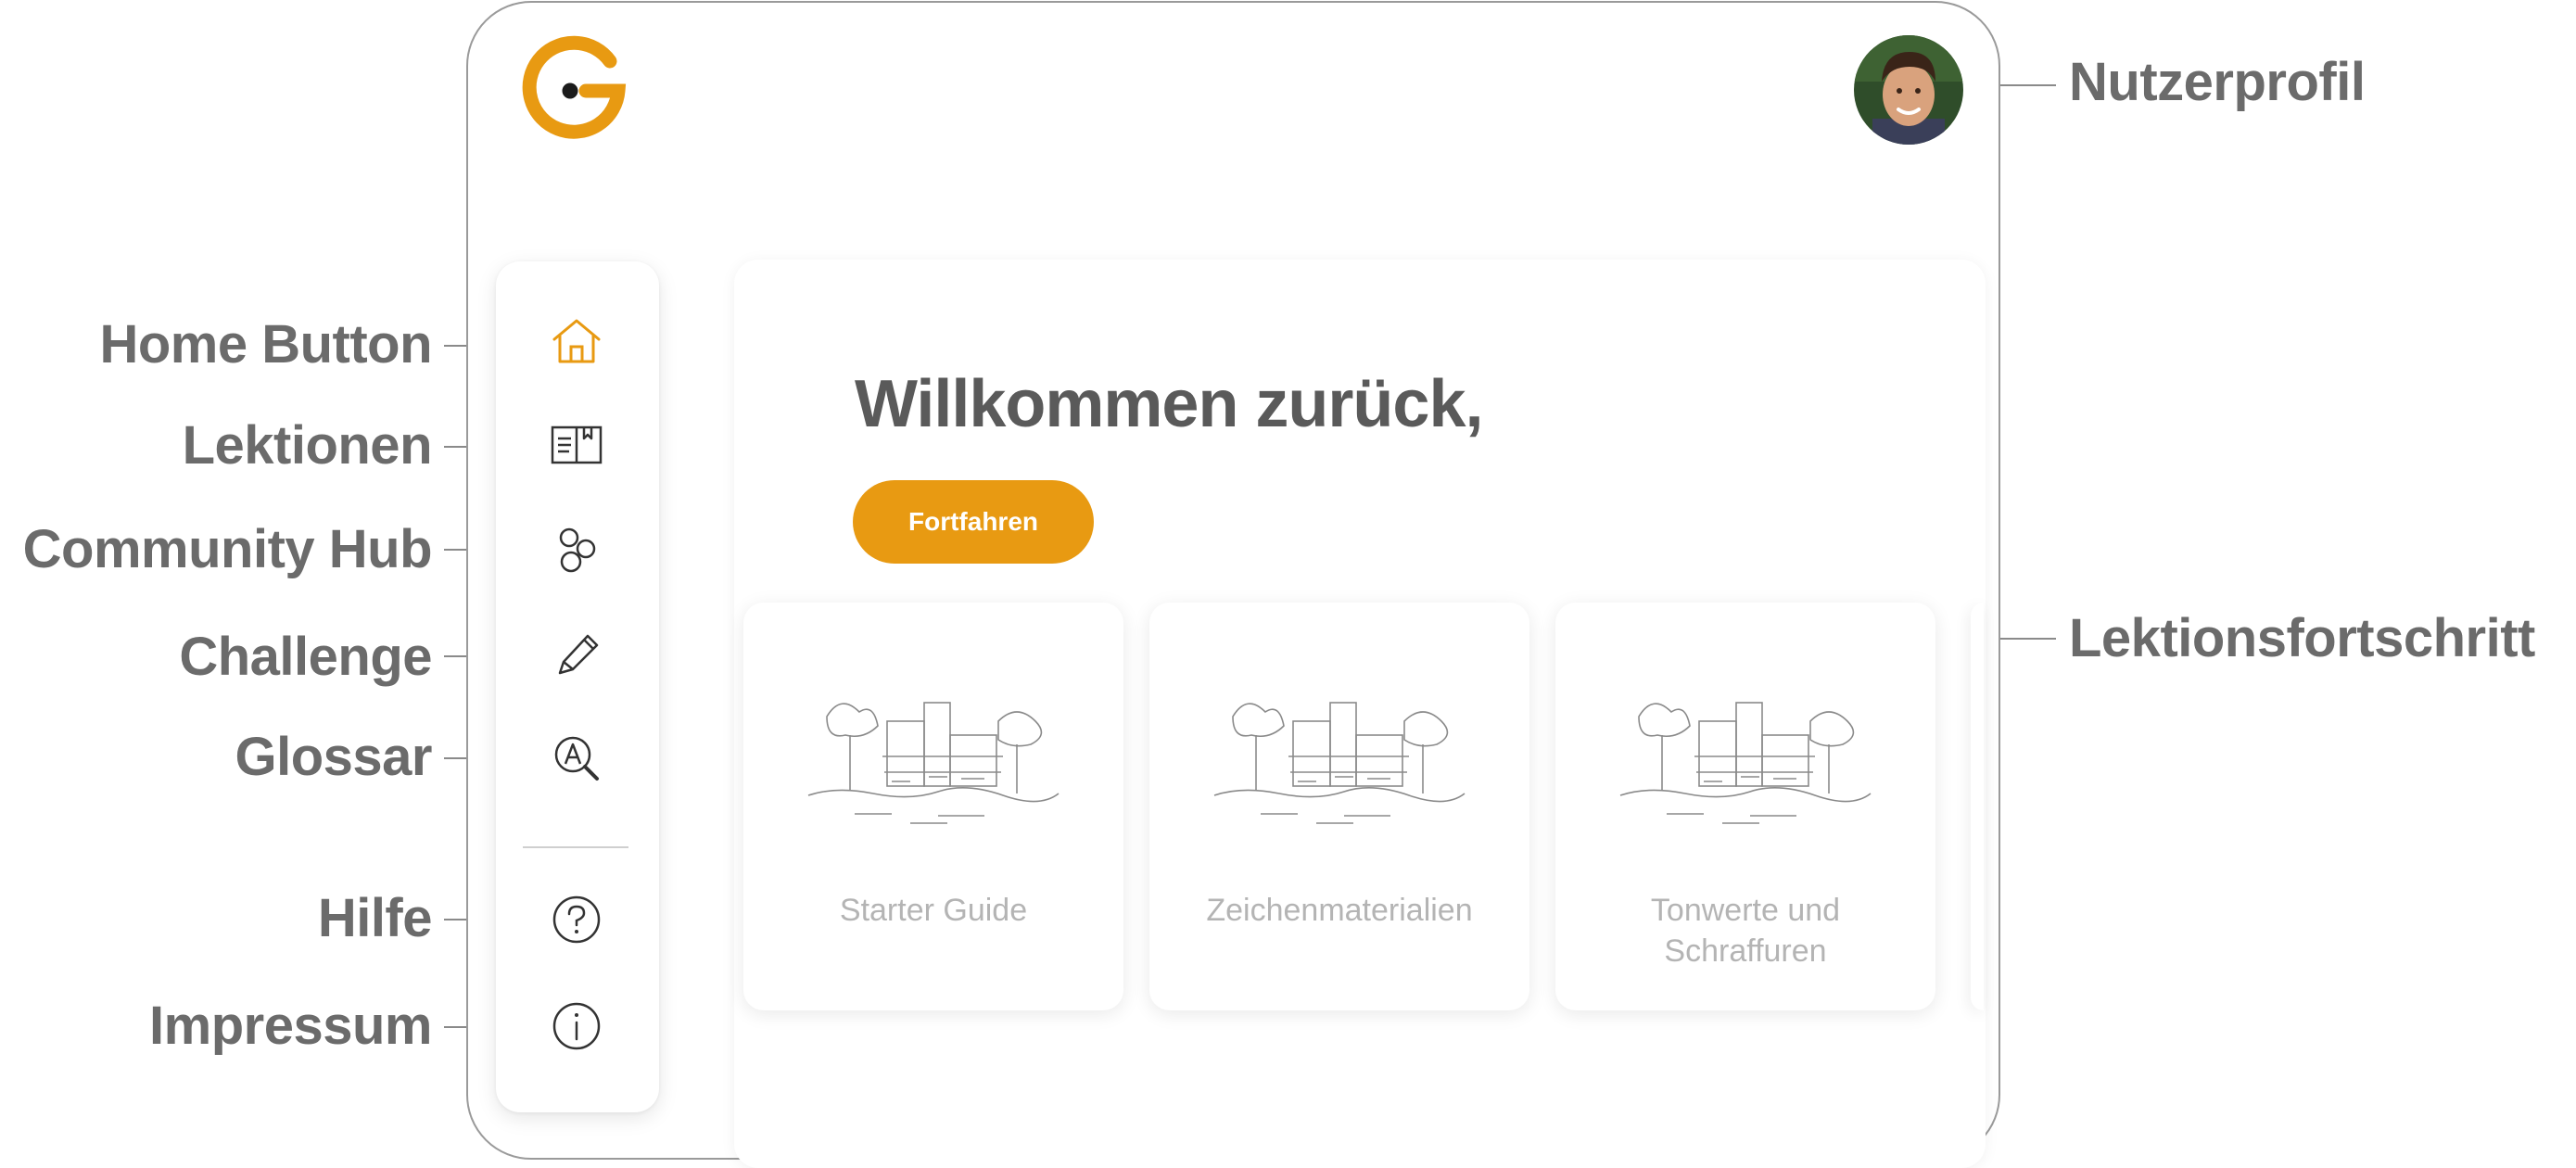 The width and height of the screenshot is (2576, 1168). What do you see at coordinates (2302, 638) in the screenshot?
I see `callout-lektionsfortschritt: Lektionsfortschritt` at bounding box center [2302, 638].